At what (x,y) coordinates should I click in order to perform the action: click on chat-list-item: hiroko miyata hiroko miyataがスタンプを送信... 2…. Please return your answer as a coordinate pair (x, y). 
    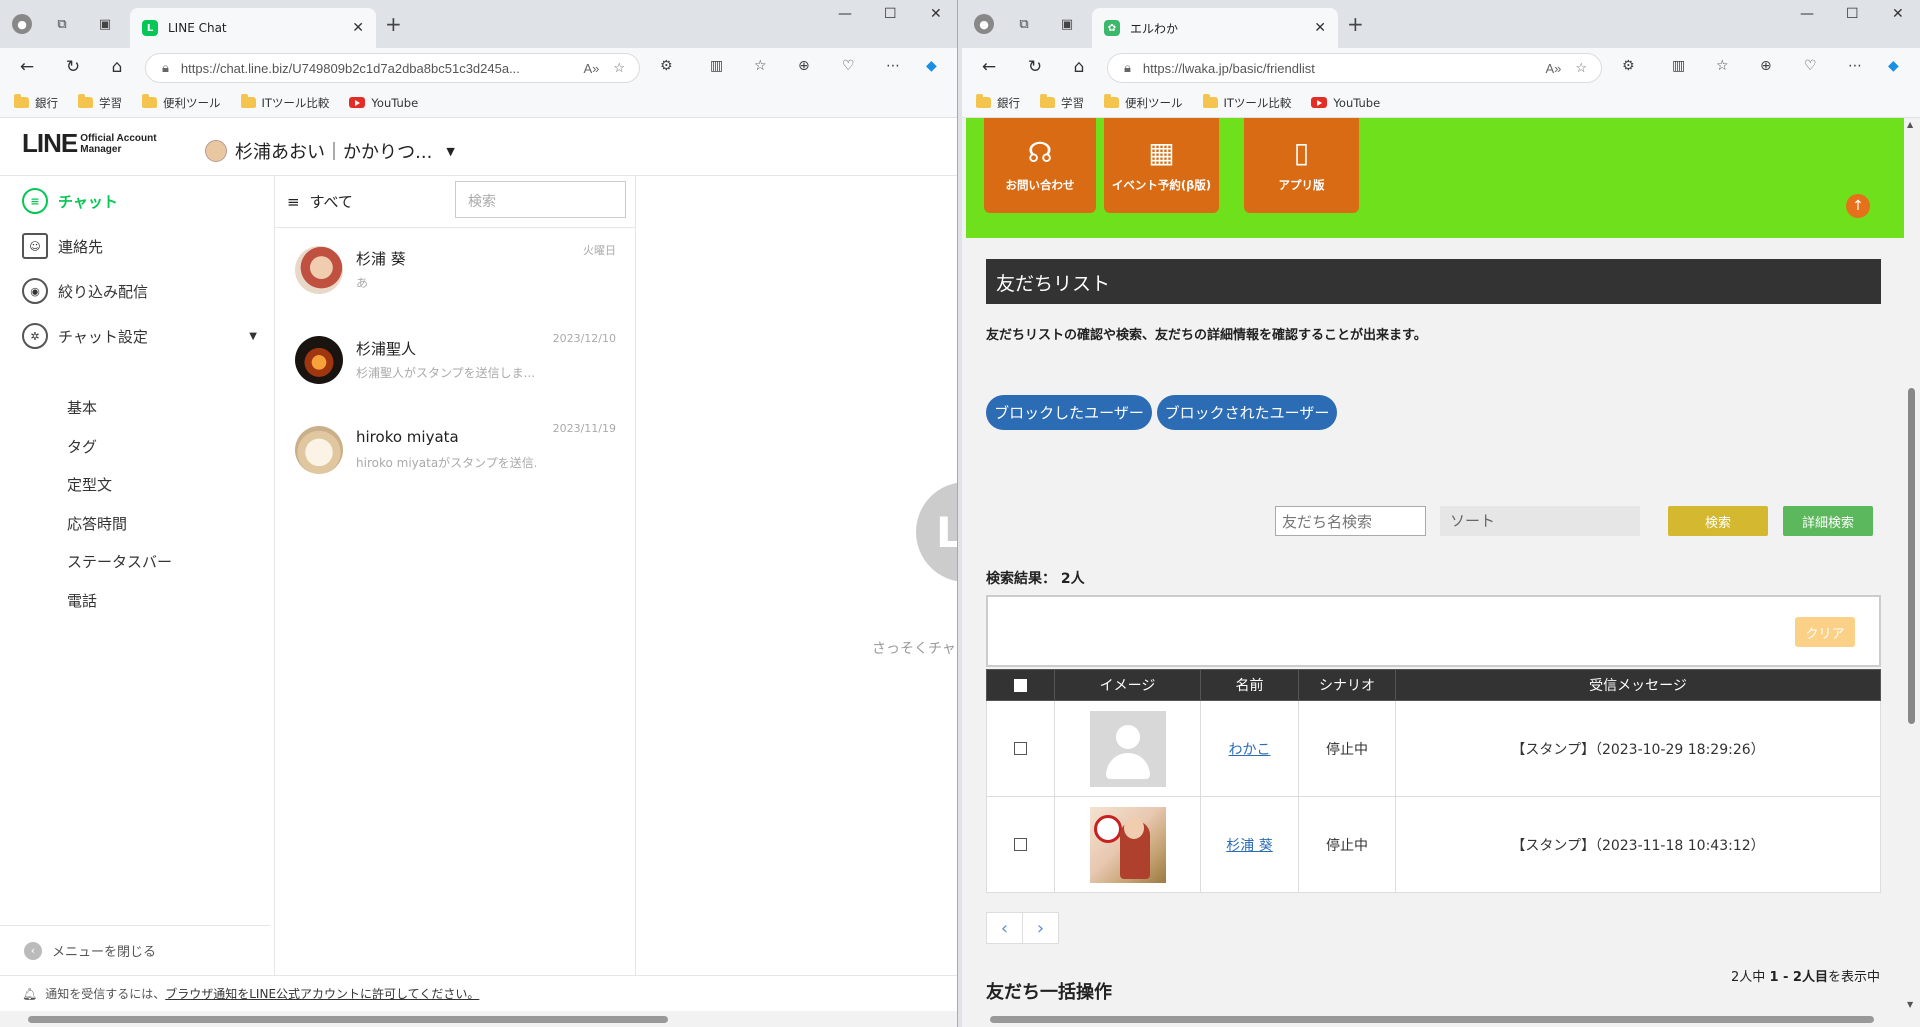
    Looking at the image, I should click on (455, 453).